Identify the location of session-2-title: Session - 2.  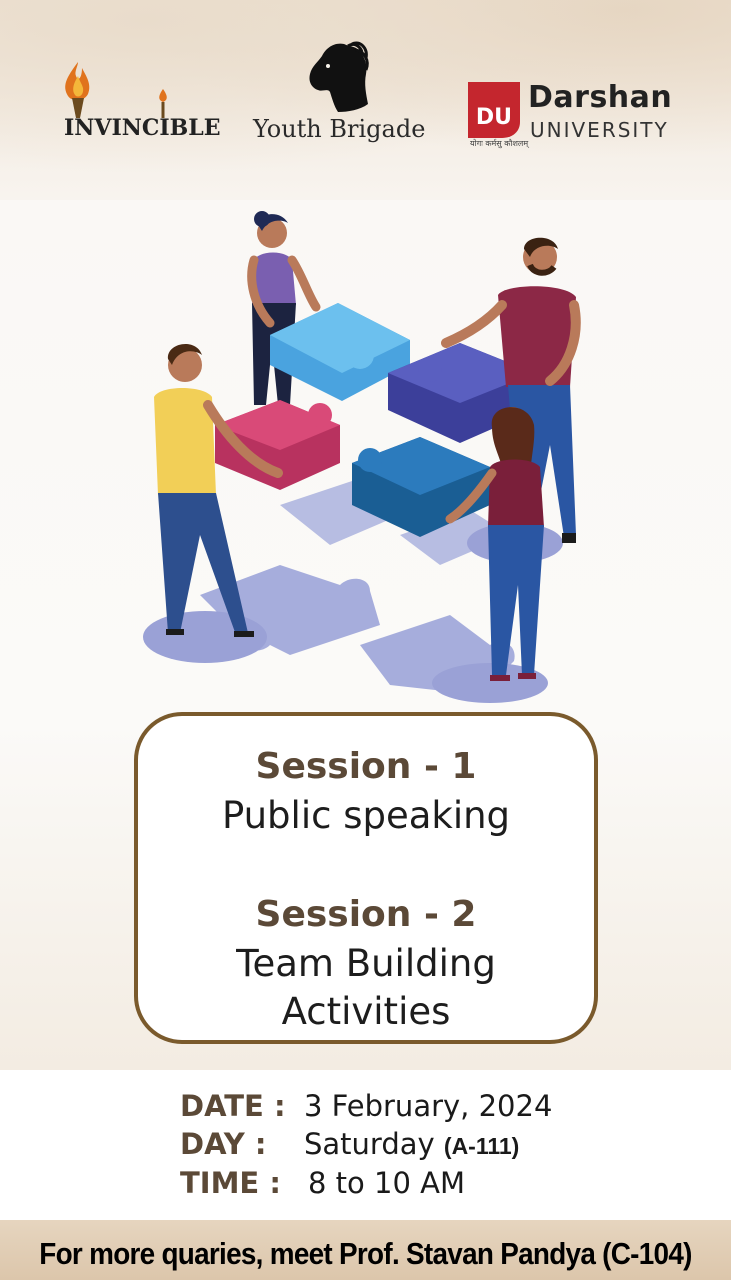
(366, 914).